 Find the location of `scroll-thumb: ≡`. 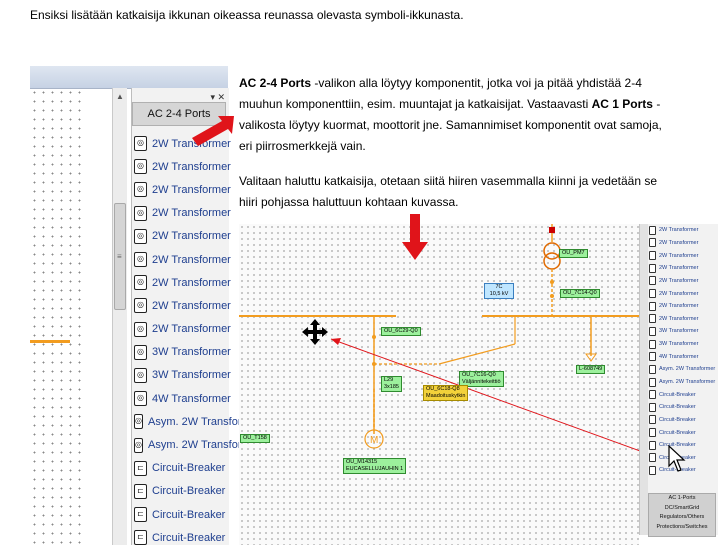

scroll-thumb: ≡ is located at coordinates (120, 256).